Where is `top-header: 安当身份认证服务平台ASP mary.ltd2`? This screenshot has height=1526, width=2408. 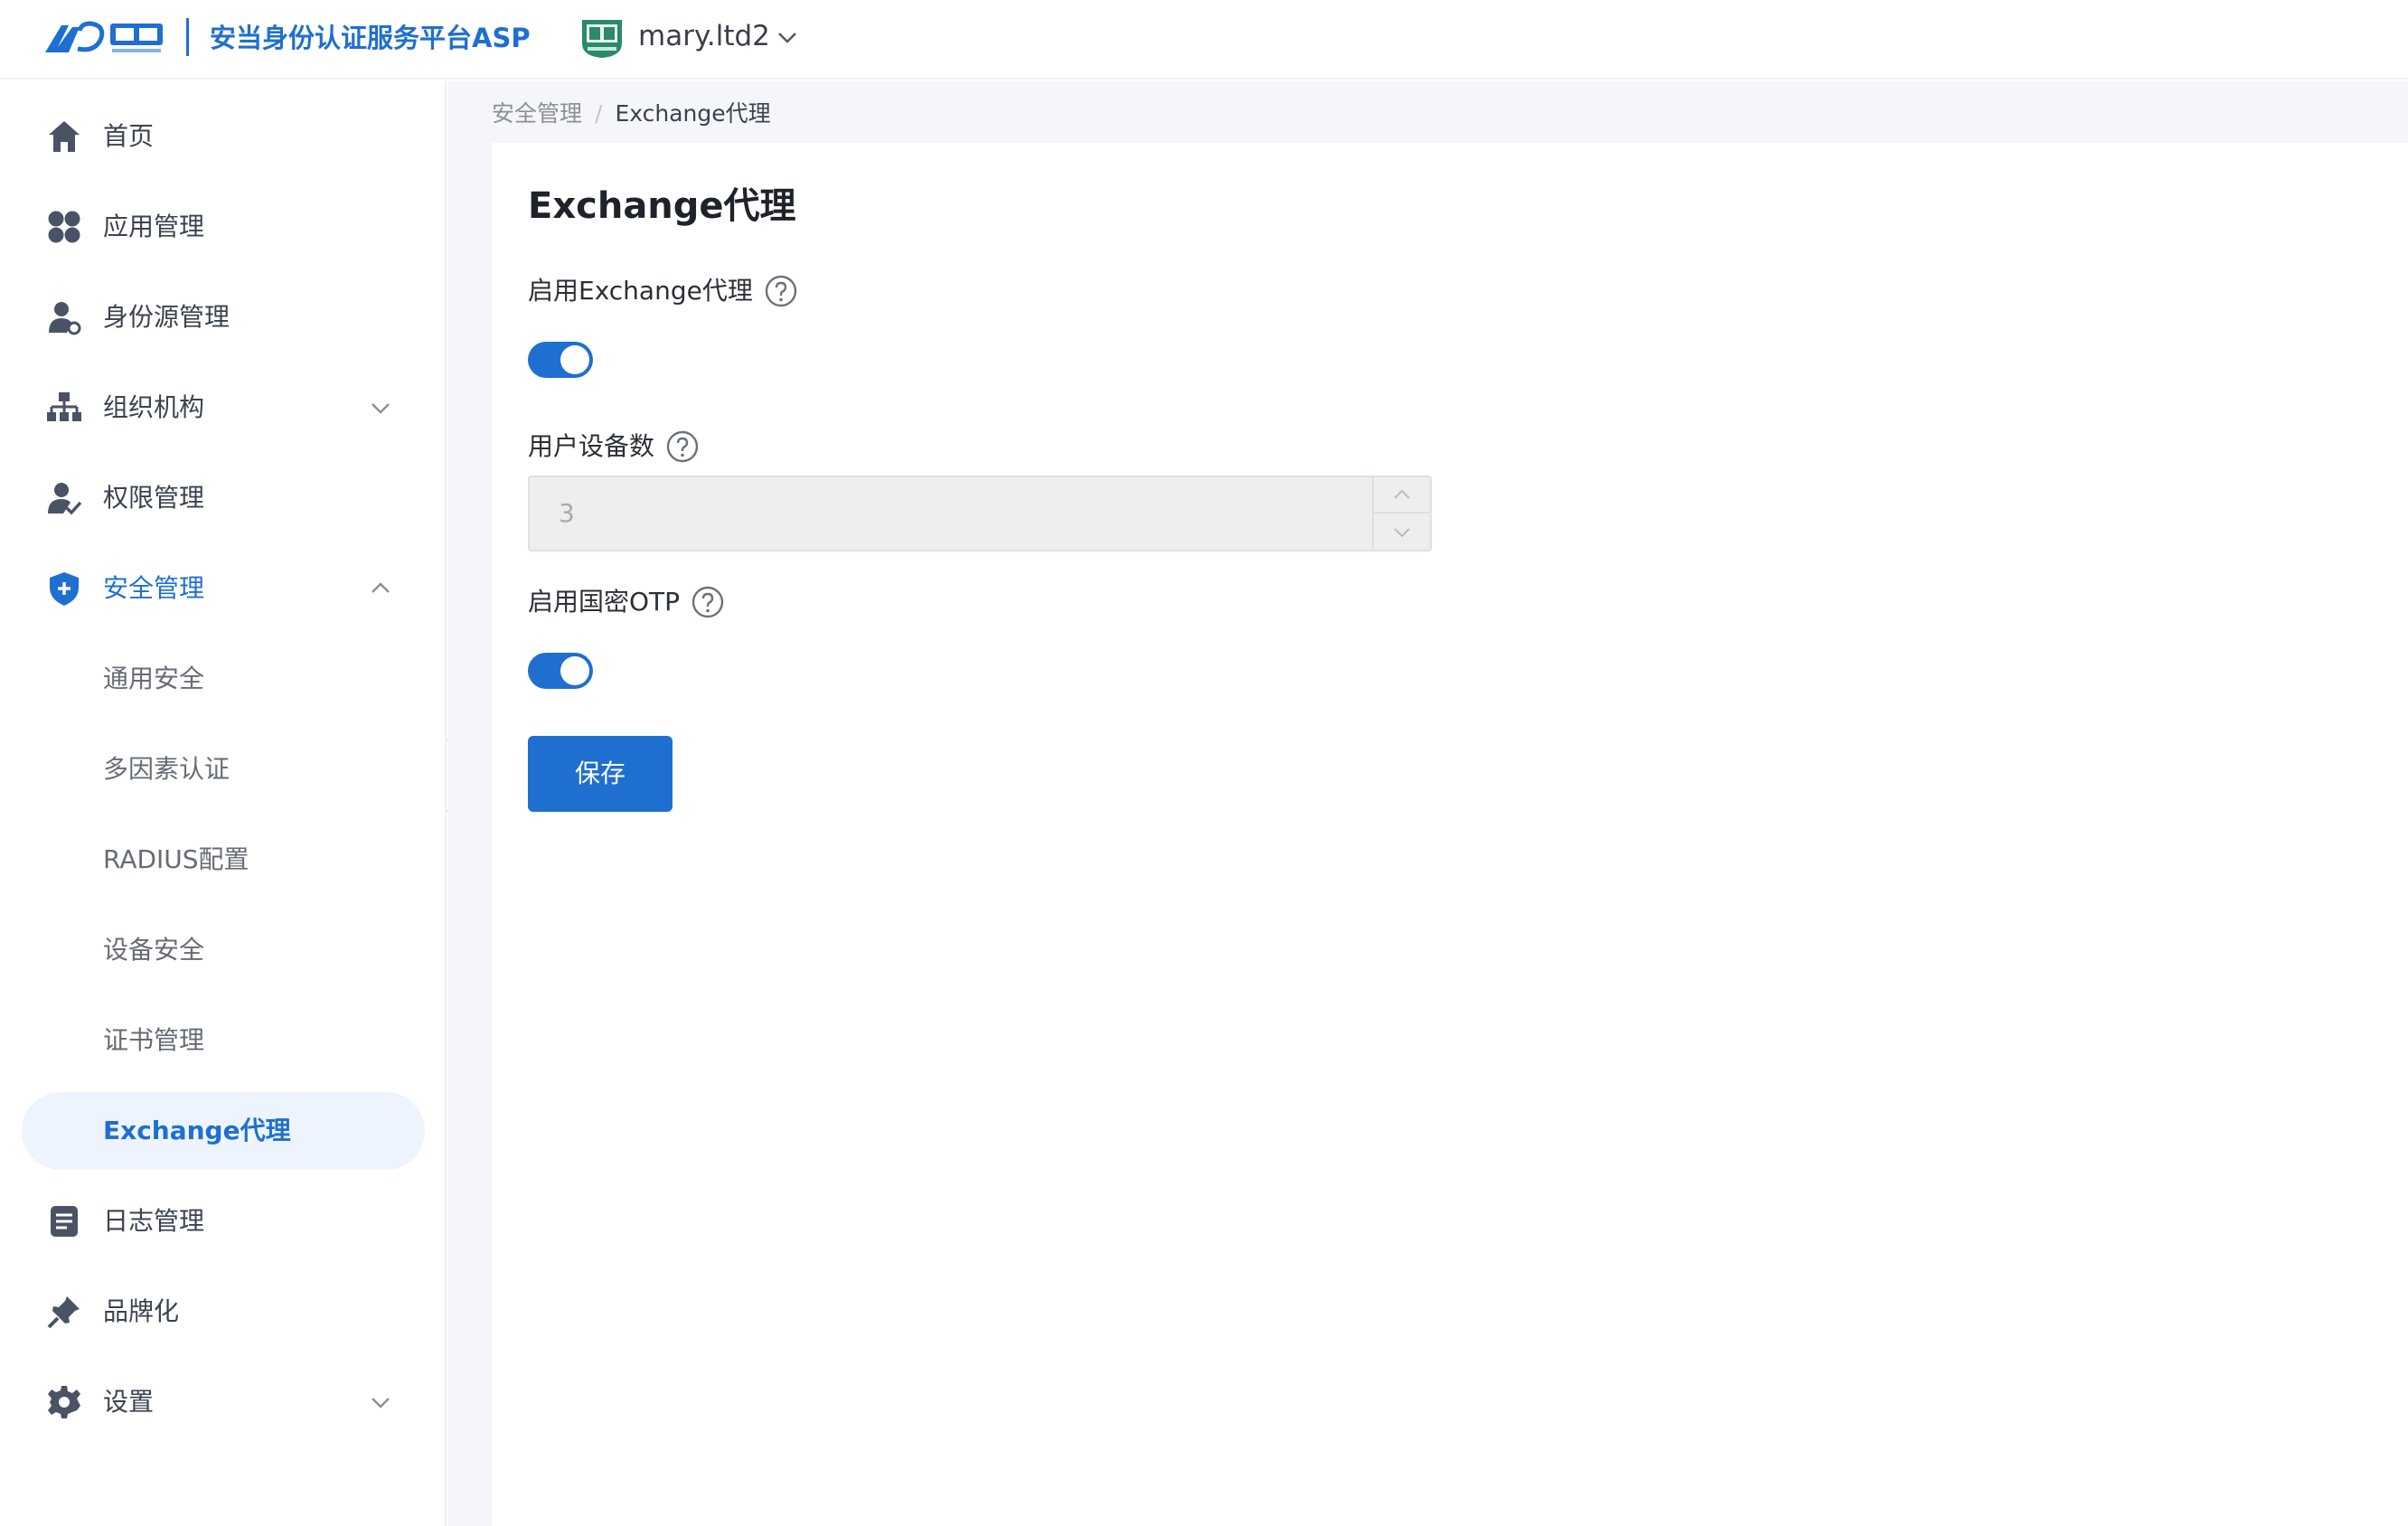
top-header: 安当身份认证服务平台ASP mary.ltd2 is located at coordinates (1204, 40).